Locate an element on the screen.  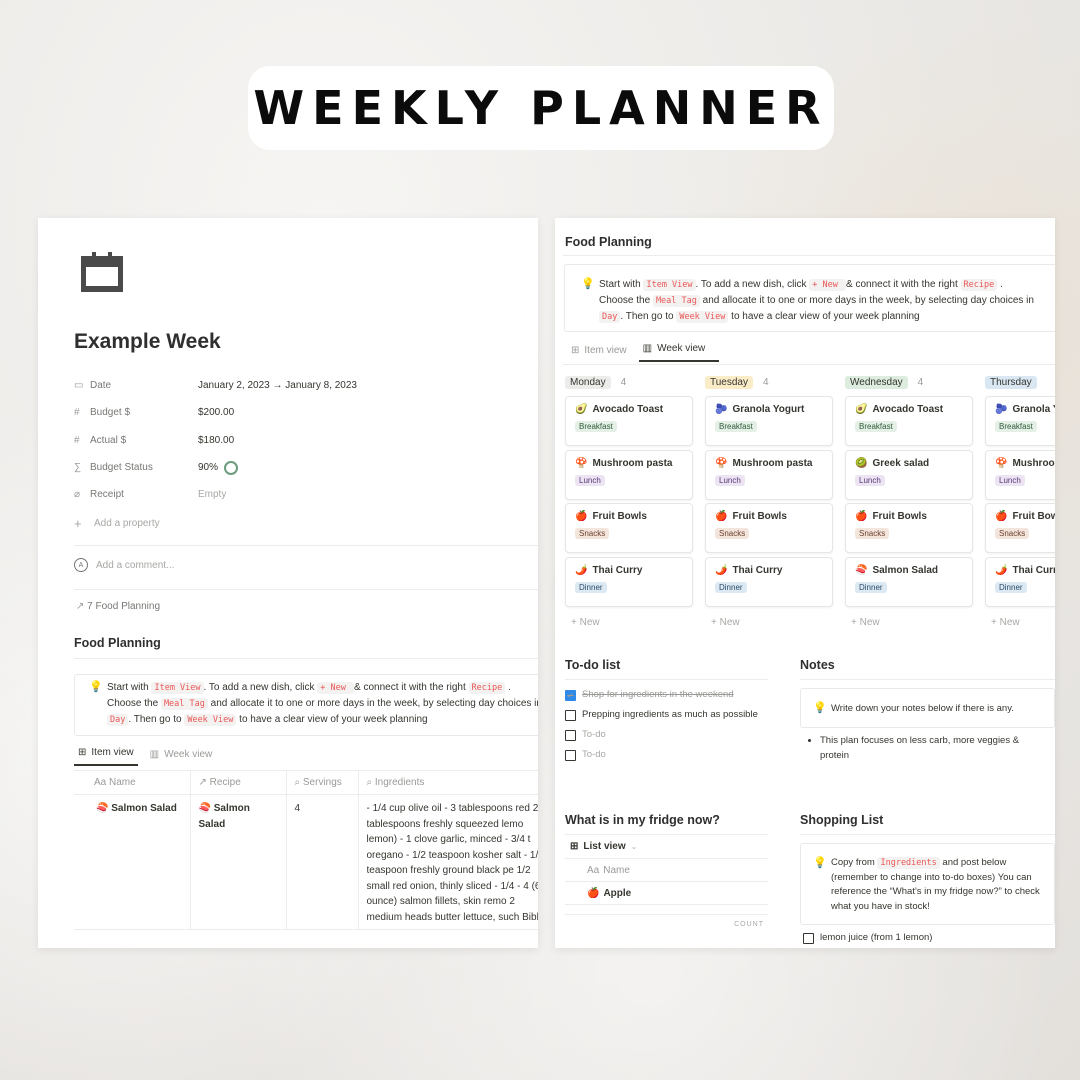
checkbox: ✓ is located at coordinates (570, 695).